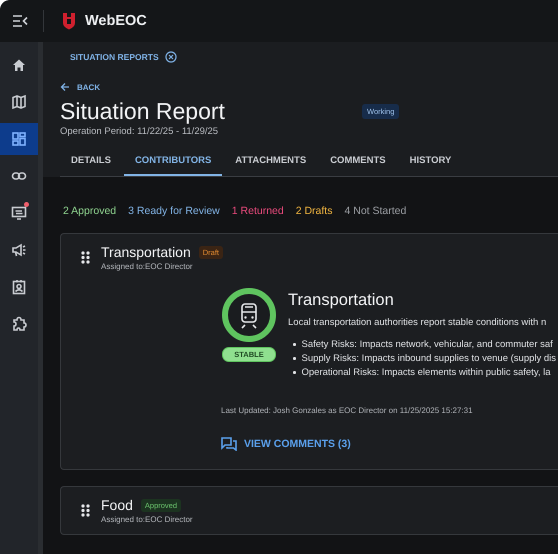 This screenshot has height=554, width=558. What do you see at coordinates (347, 410) in the screenshot?
I see `last-updated-text: Last Updated: Josh Gonzales as EOC Director on 11/25/2025 15:27:31` at bounding box center [347, 410].